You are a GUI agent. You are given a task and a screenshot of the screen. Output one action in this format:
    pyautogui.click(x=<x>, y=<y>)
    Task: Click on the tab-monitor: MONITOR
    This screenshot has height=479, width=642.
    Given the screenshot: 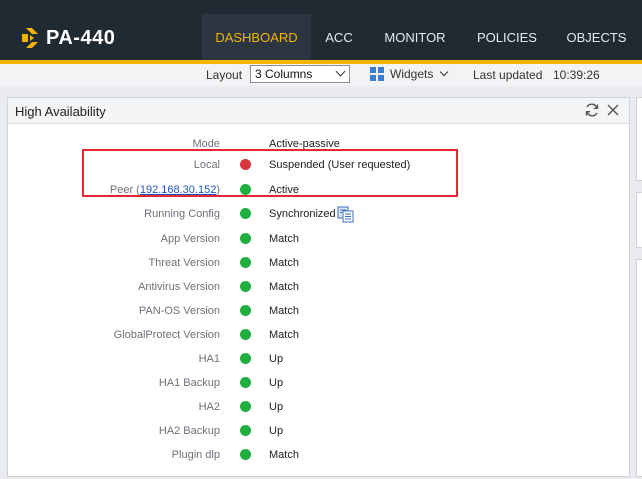 What is the action you would take?
    pyautogui.click(x=415, y=37)
    